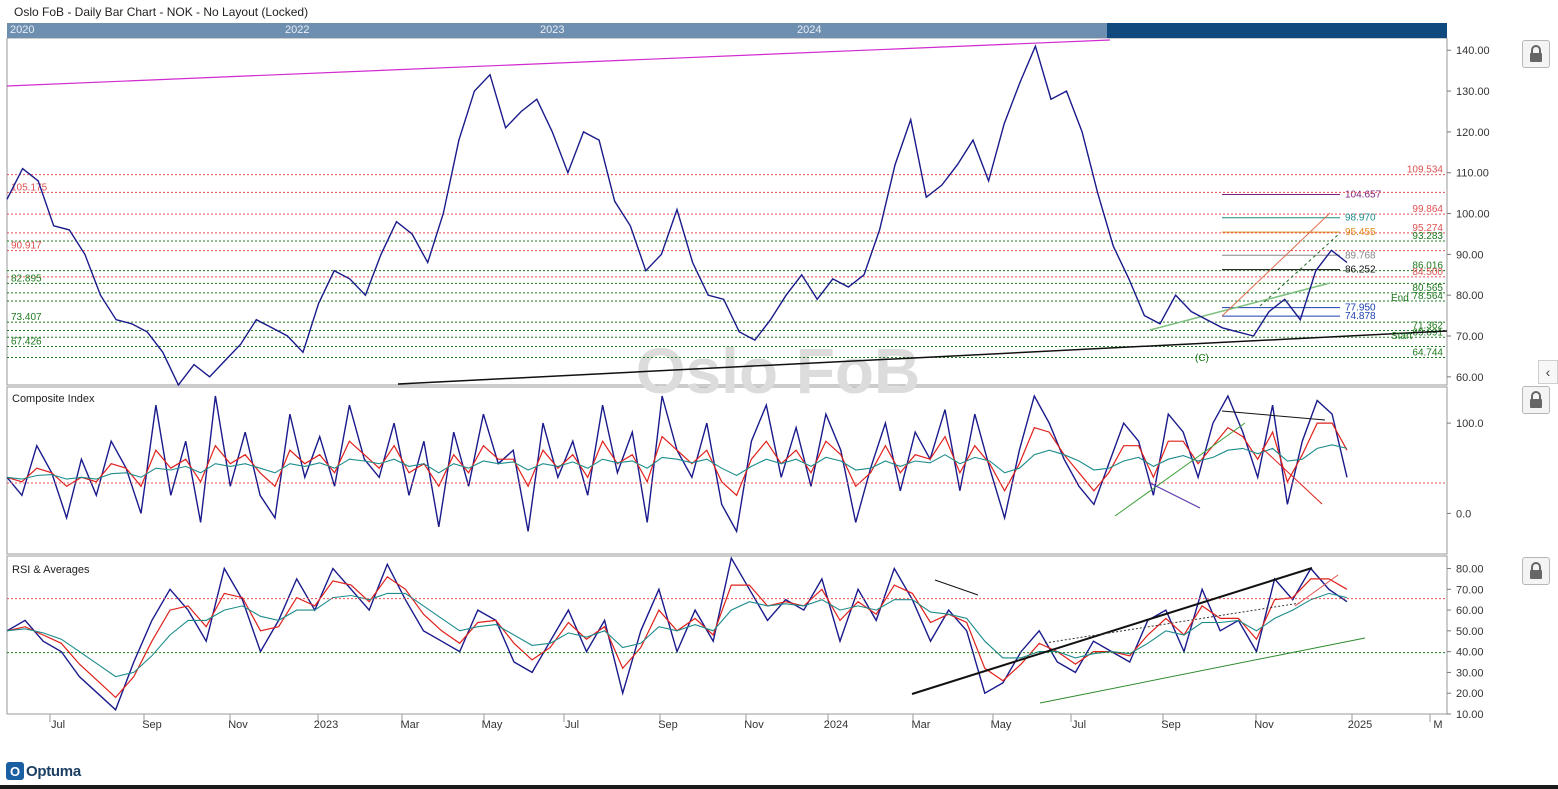 This screenshot has width=1558, height=789. I want to click on composite-panel-lock-button, so click(1536, 400).